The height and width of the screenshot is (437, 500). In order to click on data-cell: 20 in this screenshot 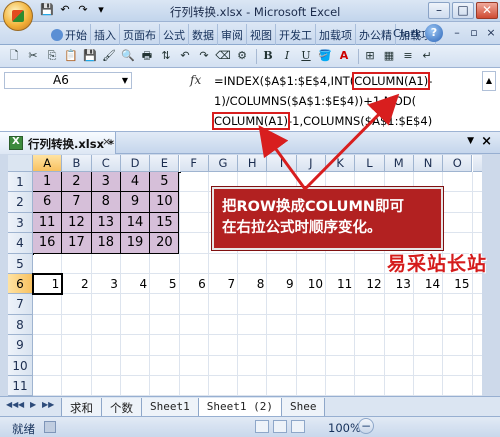, I will do `click(165, 243)`.